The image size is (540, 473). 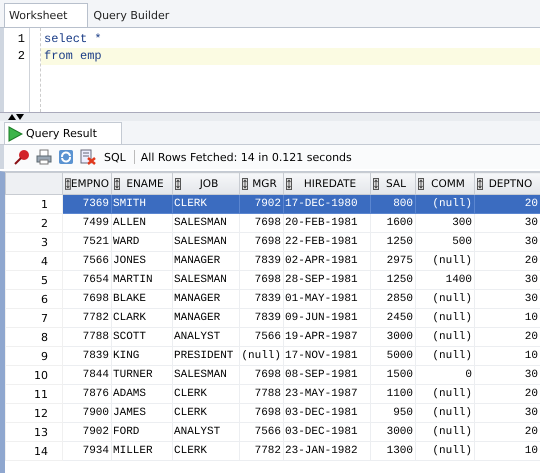 What do you see at coordinates (327, 337) in the screenshot?
I see `table-cell: 19-APR-1987` at bounding box center [327, 337].